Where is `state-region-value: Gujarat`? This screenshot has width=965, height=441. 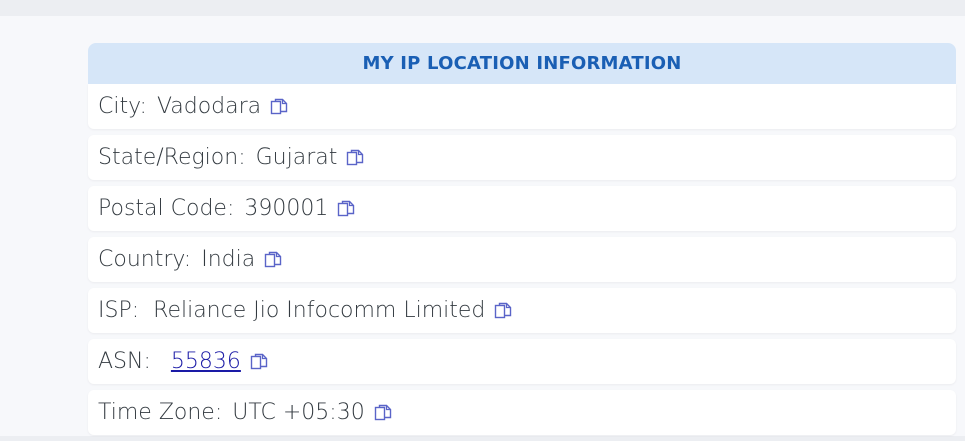 state-region-value: Gujarat is located at coordinates (296, 157).